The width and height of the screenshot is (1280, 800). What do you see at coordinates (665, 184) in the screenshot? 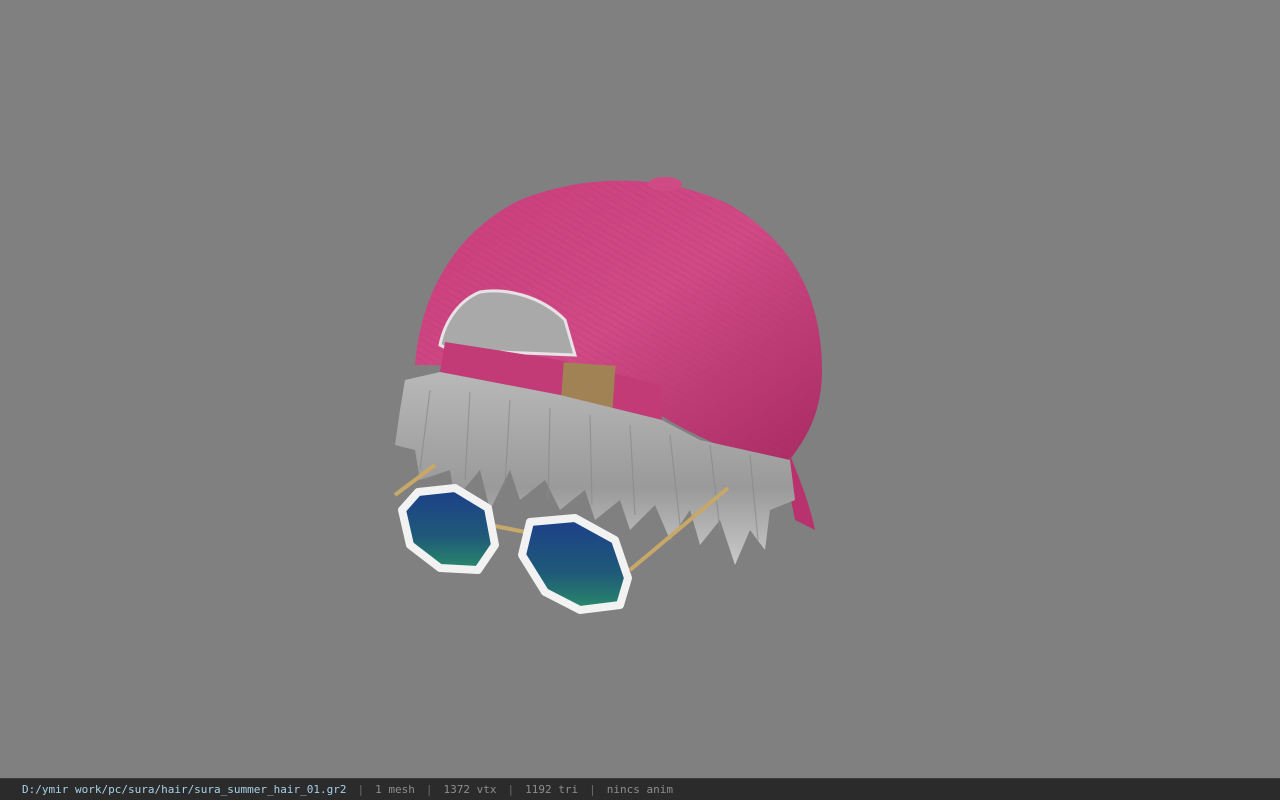
I see `cap-button` at bounding box center [665, 184].